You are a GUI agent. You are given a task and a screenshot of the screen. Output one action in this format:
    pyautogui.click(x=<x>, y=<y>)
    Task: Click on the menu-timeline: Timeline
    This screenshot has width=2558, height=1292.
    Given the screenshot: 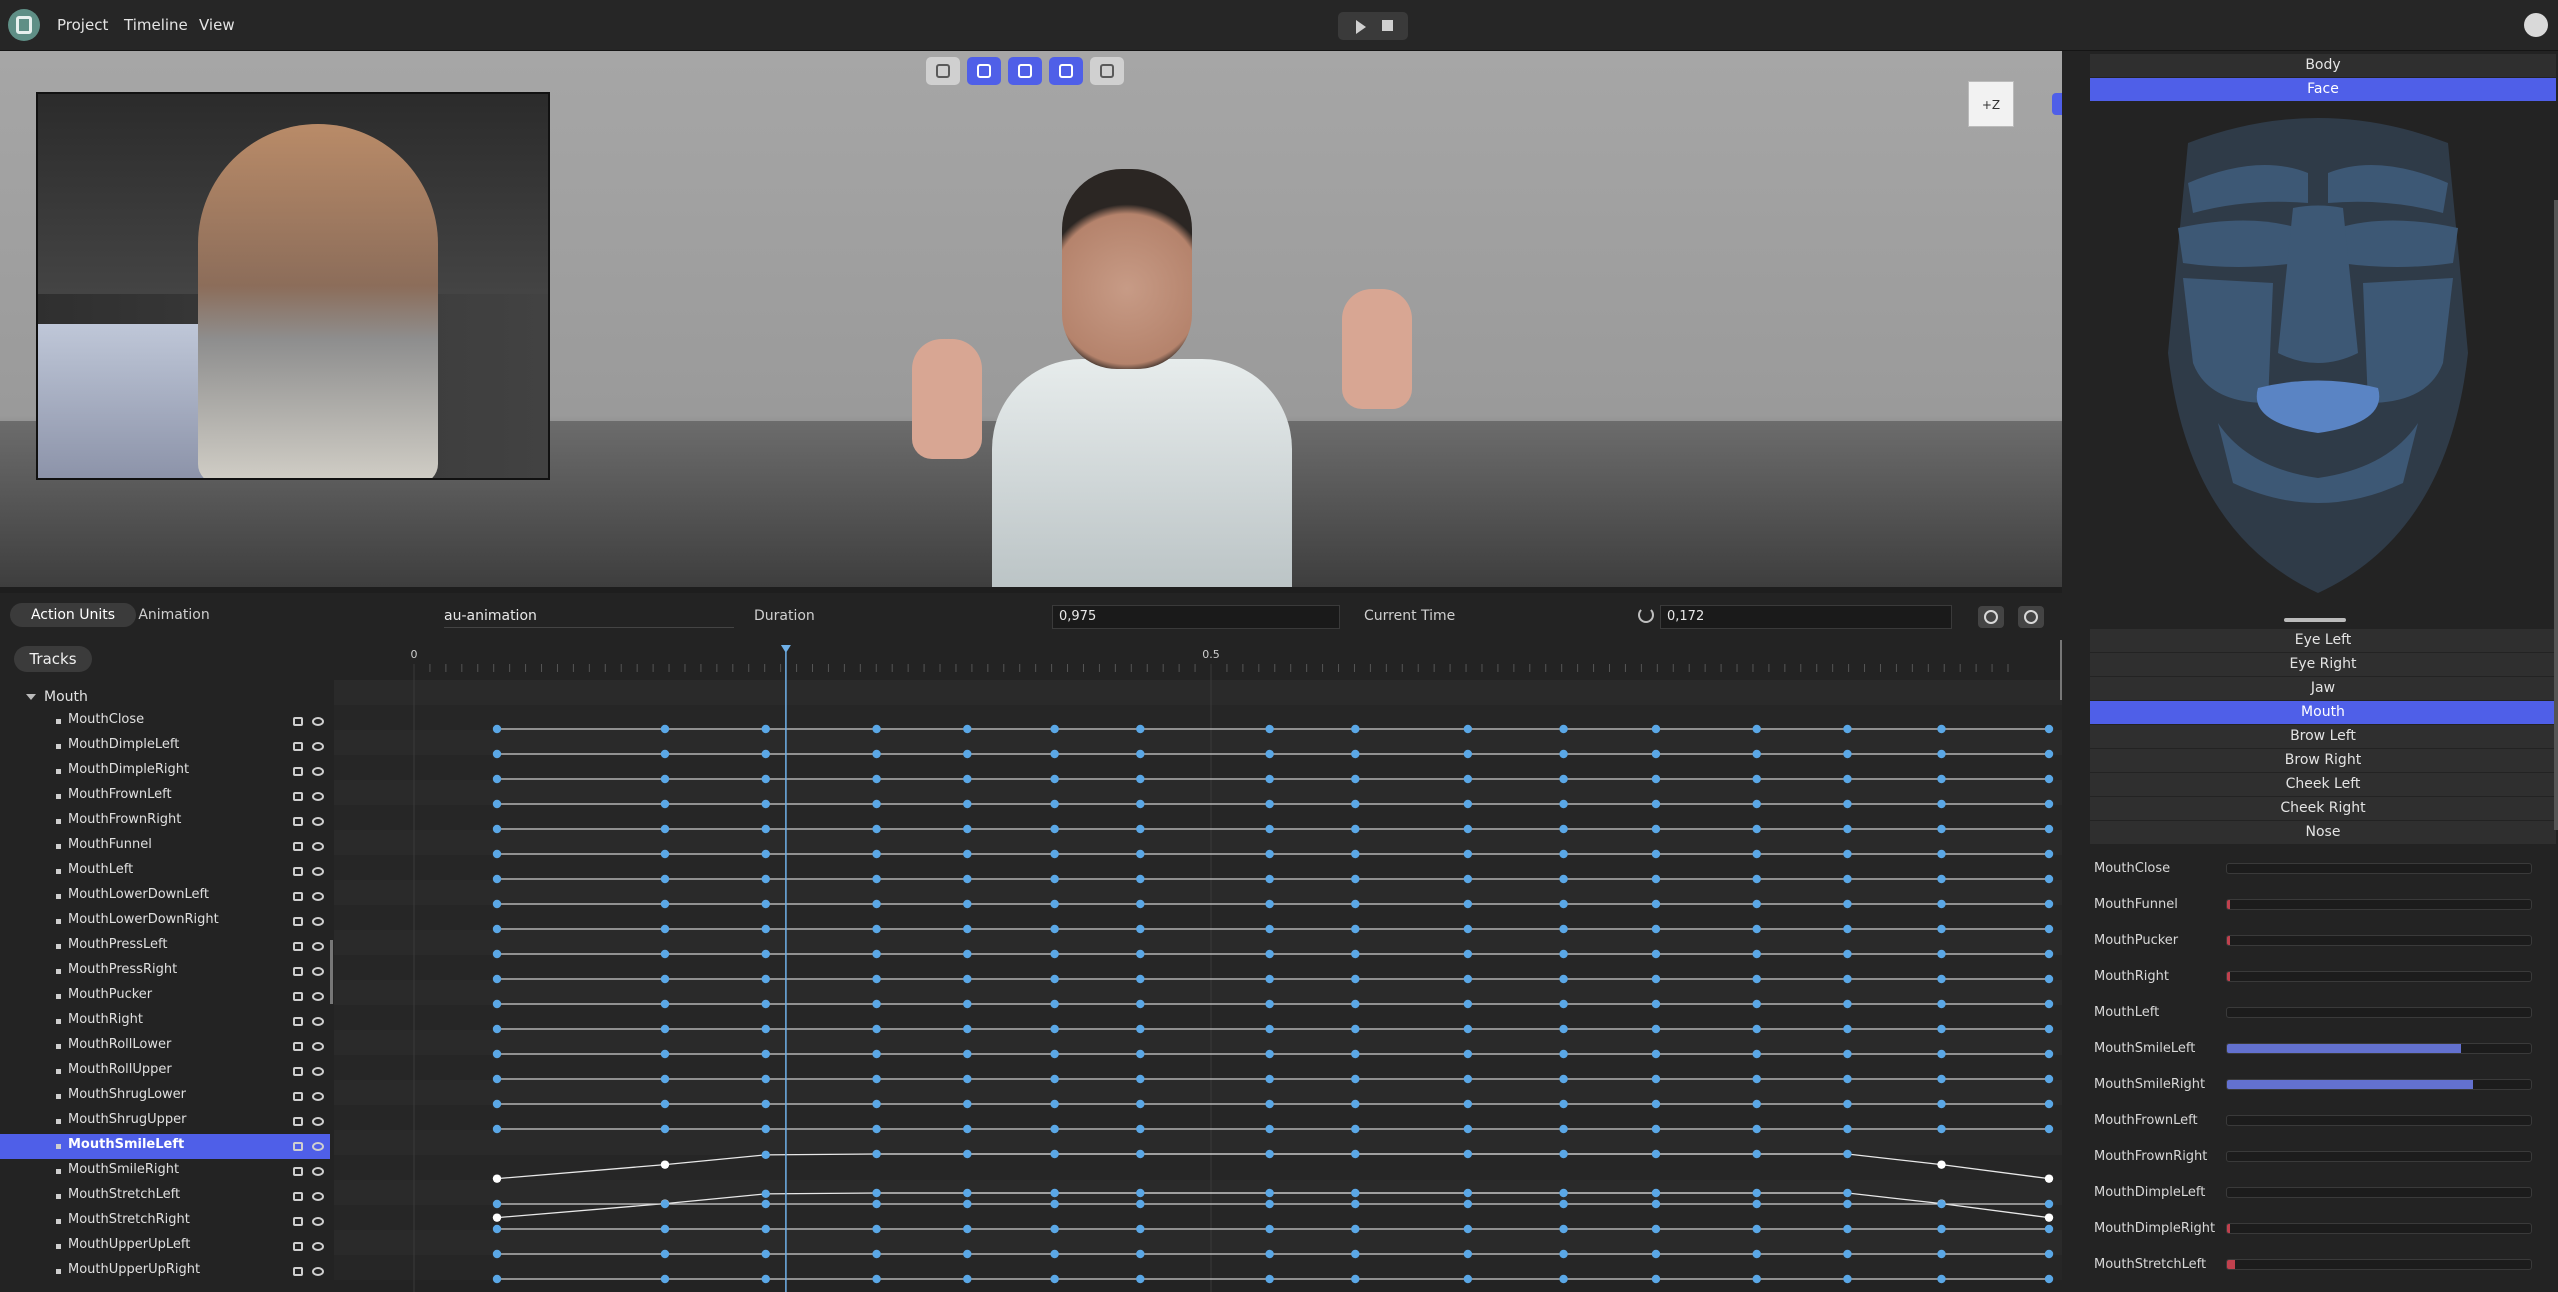 What is the action you would take?
    pyautogui.click(x=156, y=25)
    